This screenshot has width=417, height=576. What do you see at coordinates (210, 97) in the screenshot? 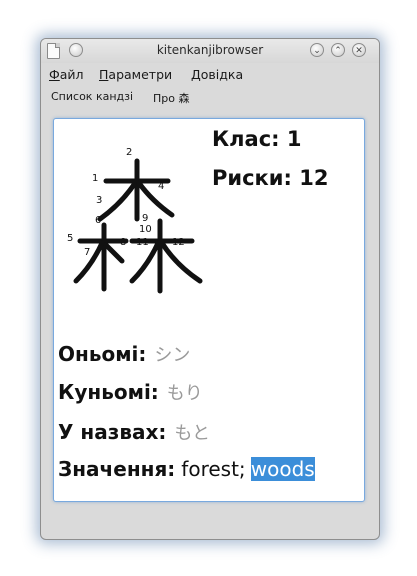
I see `toolbar: Список кандзі Про 森` at bounding box center [210, 97].